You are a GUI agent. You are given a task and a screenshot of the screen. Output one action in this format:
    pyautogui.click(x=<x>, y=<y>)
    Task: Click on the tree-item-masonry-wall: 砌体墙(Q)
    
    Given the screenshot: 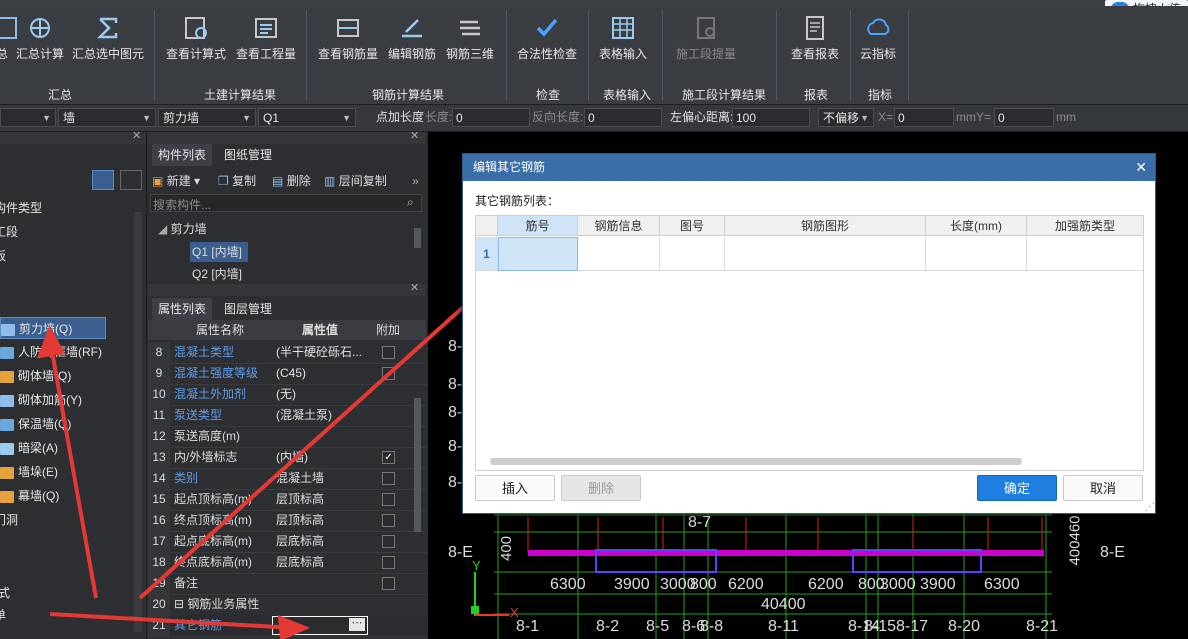 What is the action you would take?
    pyautogui.click(x=35, y=376)
    